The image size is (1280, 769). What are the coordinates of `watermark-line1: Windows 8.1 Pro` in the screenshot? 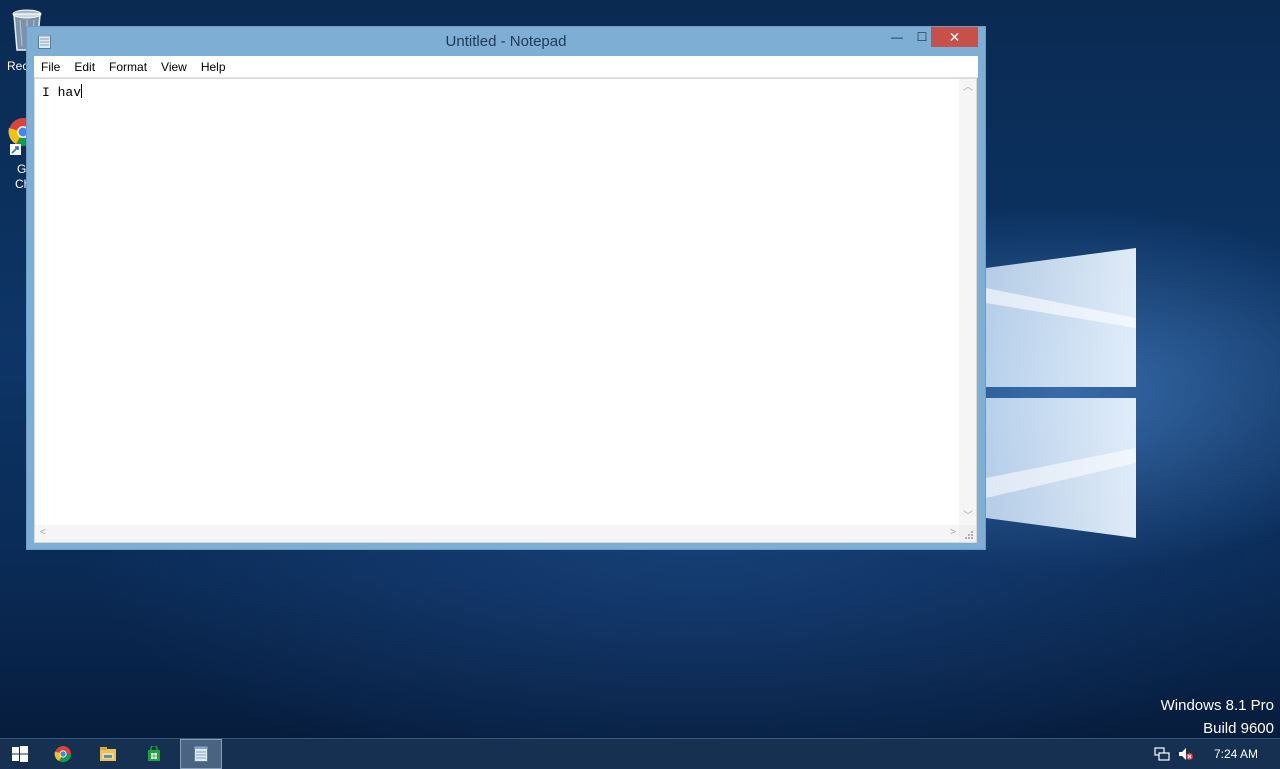 It's located at (1217, 705).